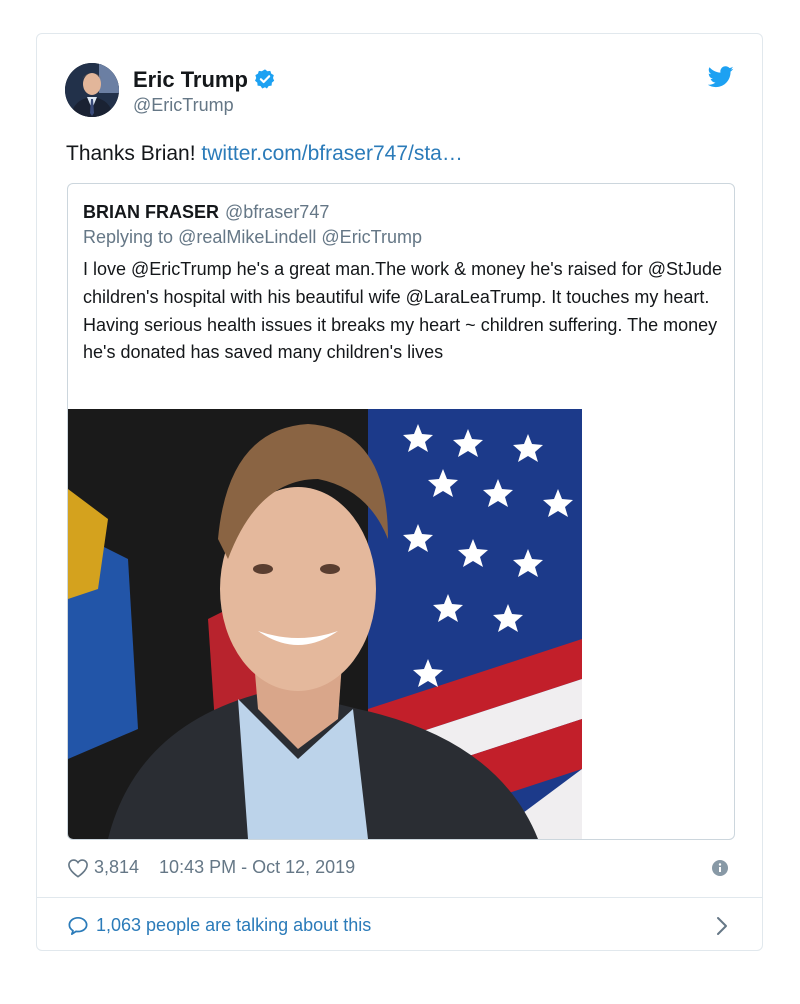 This screenshot has height=1004, width=800. Describe the element at coordinates (257, 867) in the screenshot. I see `tweet-timestamp: 10:43 PM - Oct 12, 2019` at that location.